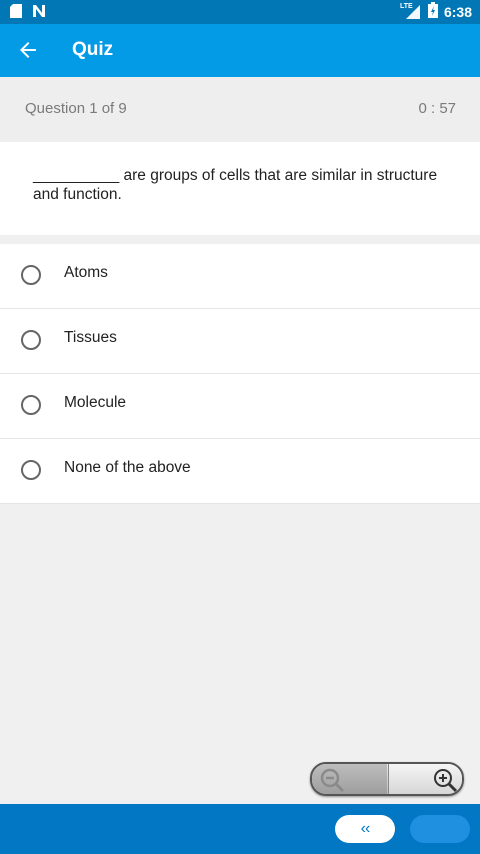 The image size is (480, 854). What do you see at coordinates (432, 11) in the screenshot?
I see `battery-charging-icon` at bounding box center [432, 11].